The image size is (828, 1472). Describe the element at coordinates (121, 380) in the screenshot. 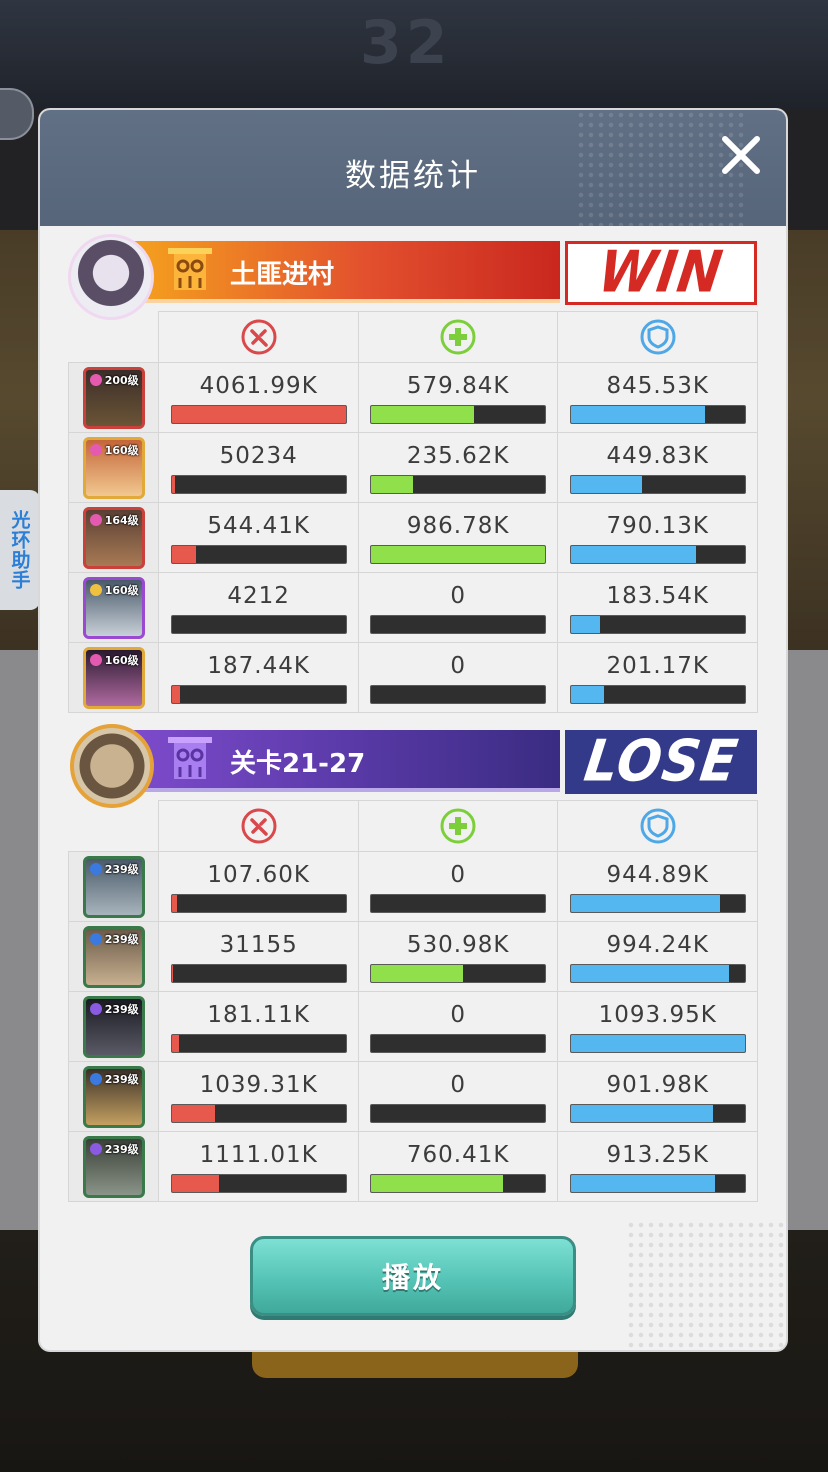

I see `hero-level: 200级` at that location.